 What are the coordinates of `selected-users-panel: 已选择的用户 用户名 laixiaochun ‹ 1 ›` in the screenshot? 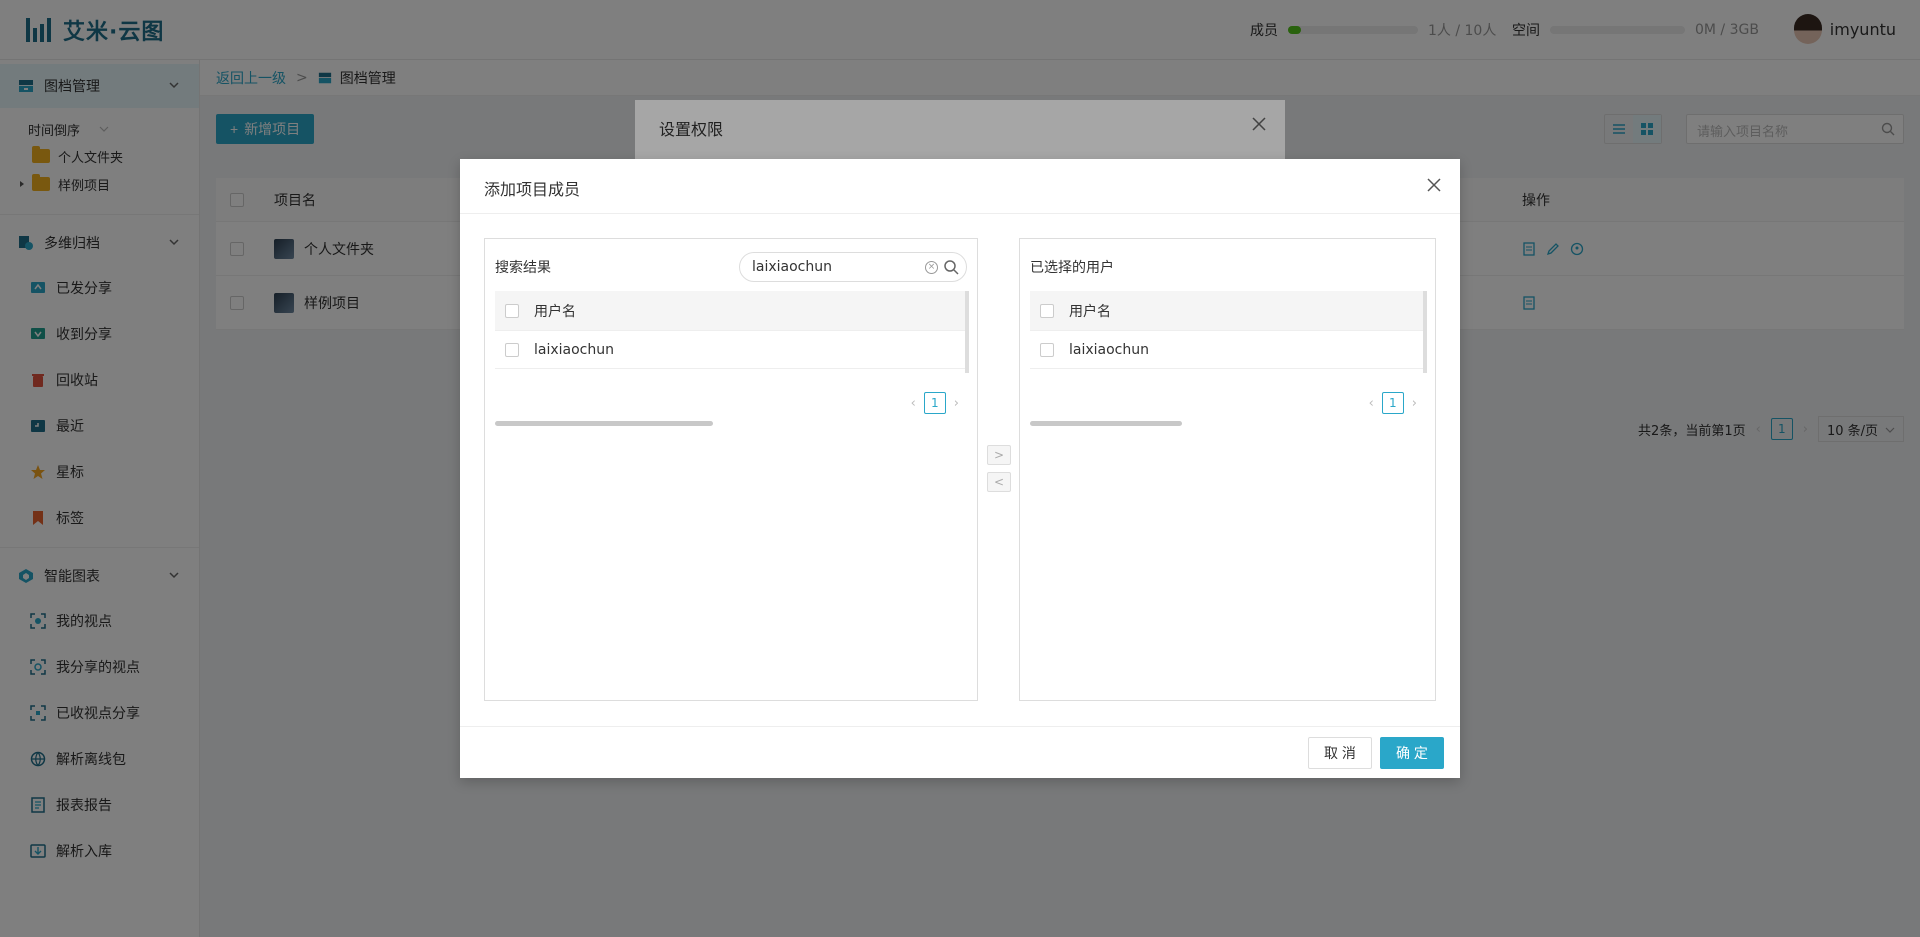 It's located at (1227, 469).